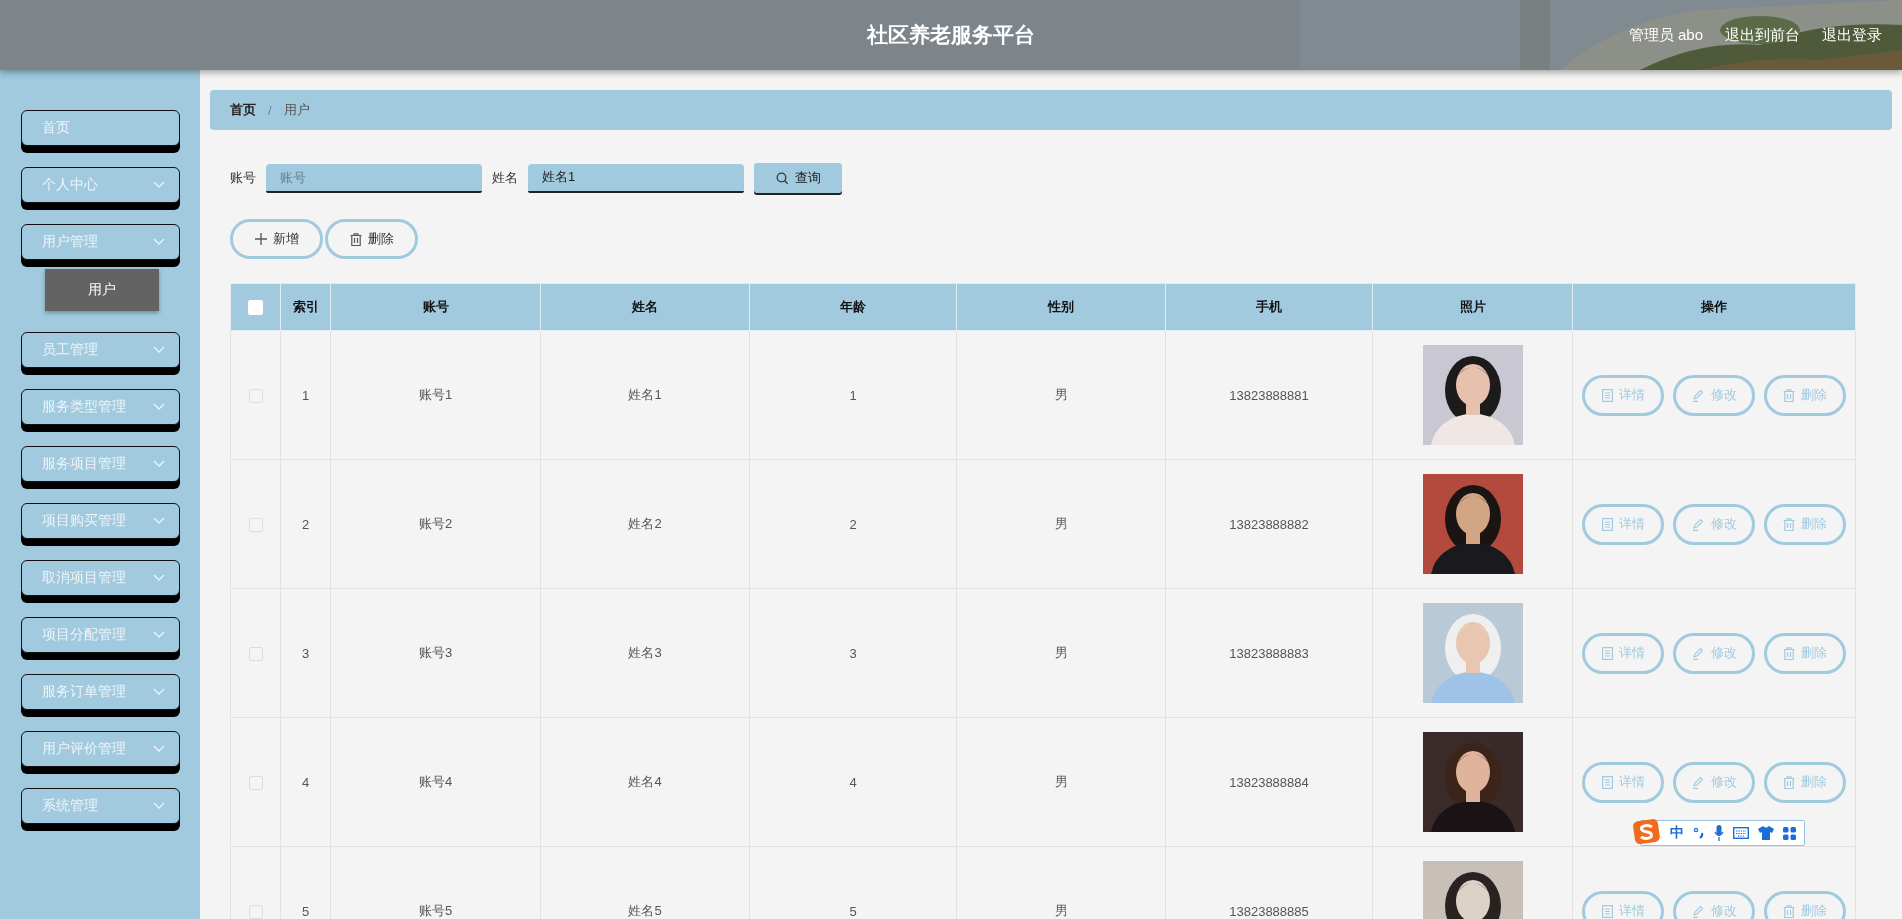 The height and width of the screenshot is (919, 1902). I want to click on search-button: 查询, so click(798, 178).